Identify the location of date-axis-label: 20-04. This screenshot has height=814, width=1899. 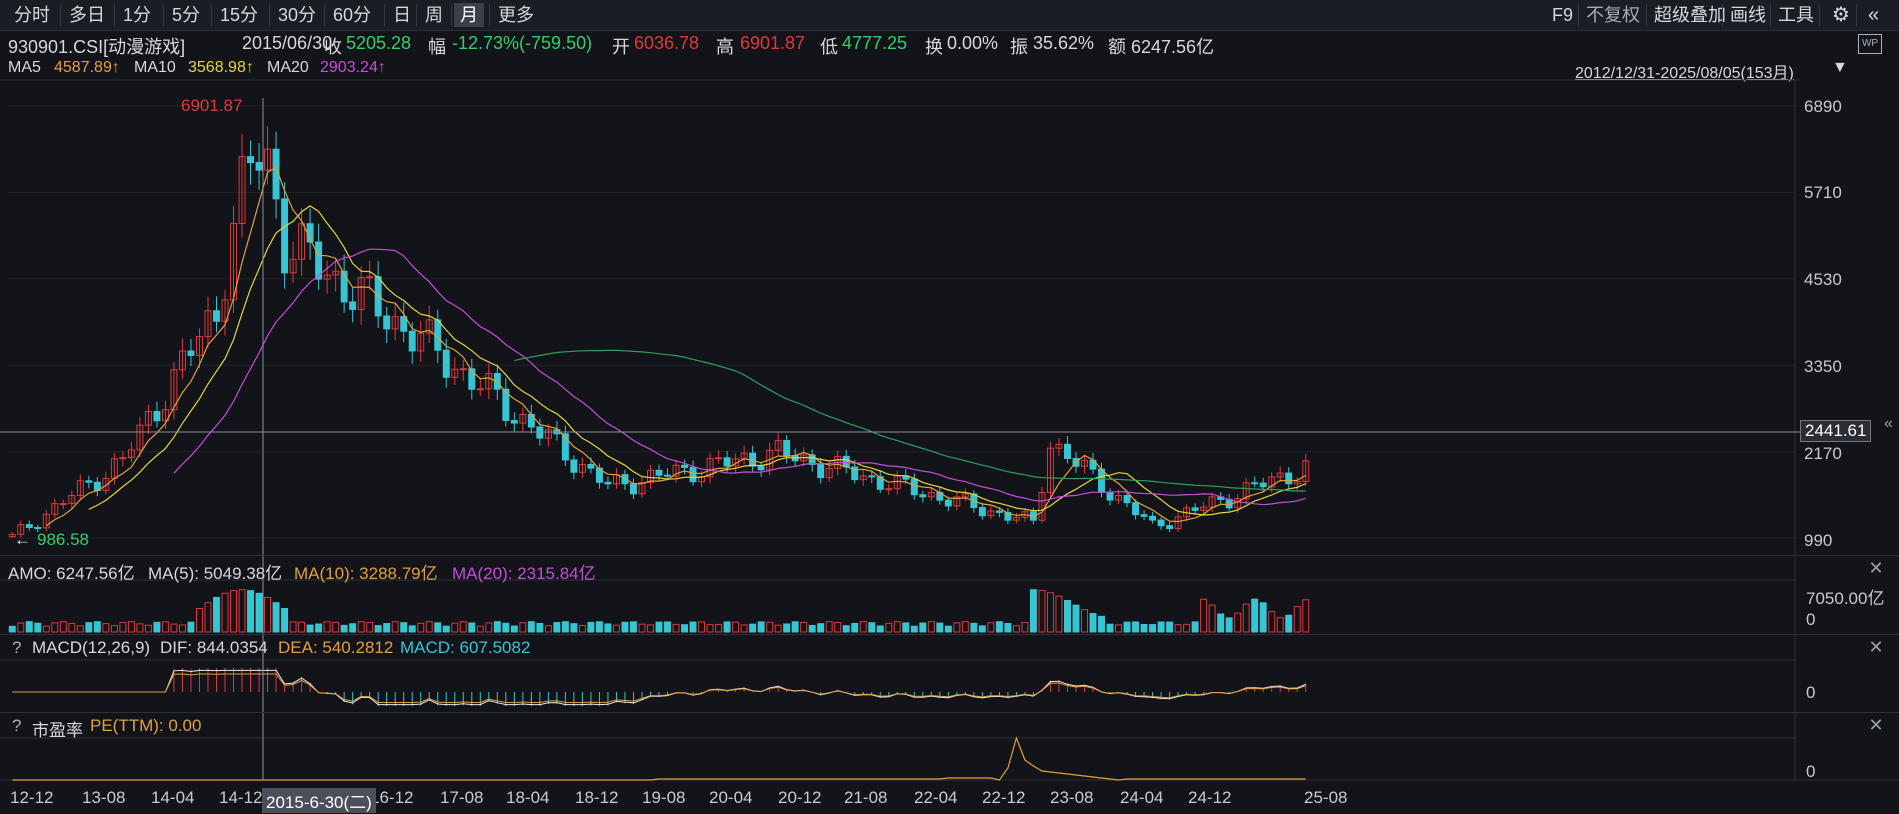
(731, 797).